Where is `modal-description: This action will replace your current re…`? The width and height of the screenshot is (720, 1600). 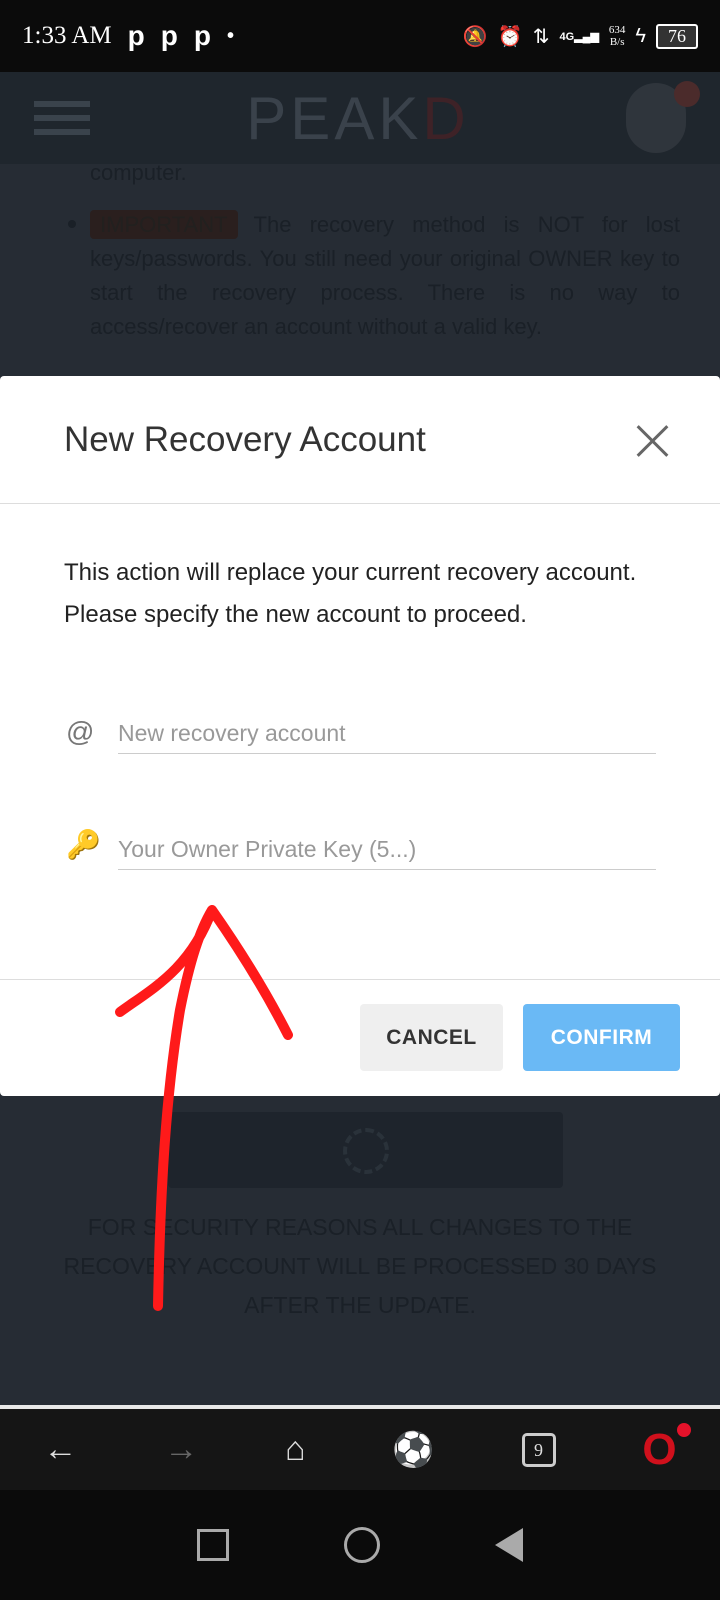 modal-description: This action will replace your current re… is located at coordinates (350, 593).